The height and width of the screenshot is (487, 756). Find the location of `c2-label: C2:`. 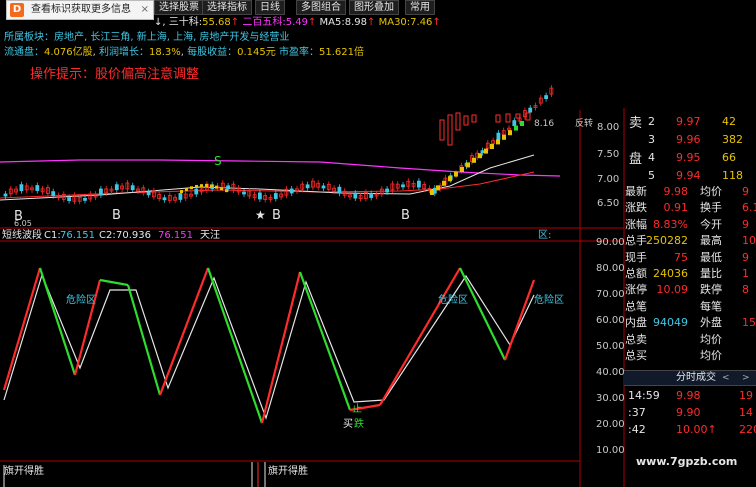

c2-label: C2: is located at coordinates (107, 235).